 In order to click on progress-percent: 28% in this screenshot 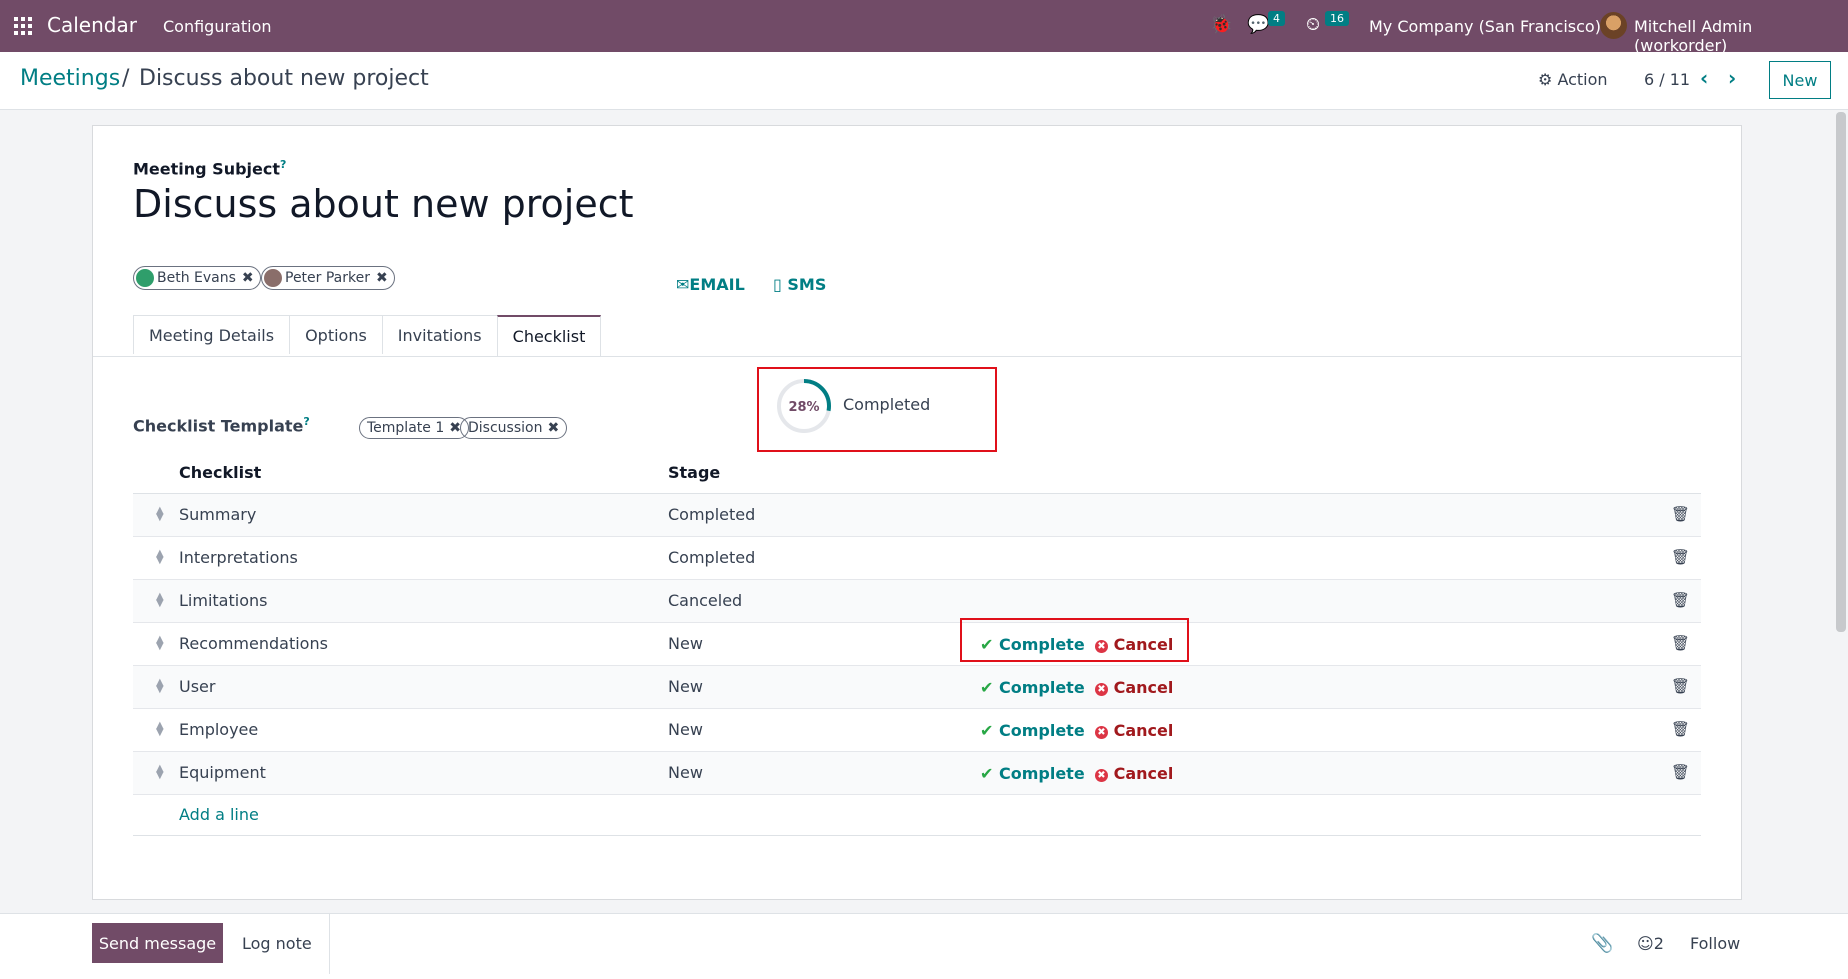, I will do `click(803, 407)`.